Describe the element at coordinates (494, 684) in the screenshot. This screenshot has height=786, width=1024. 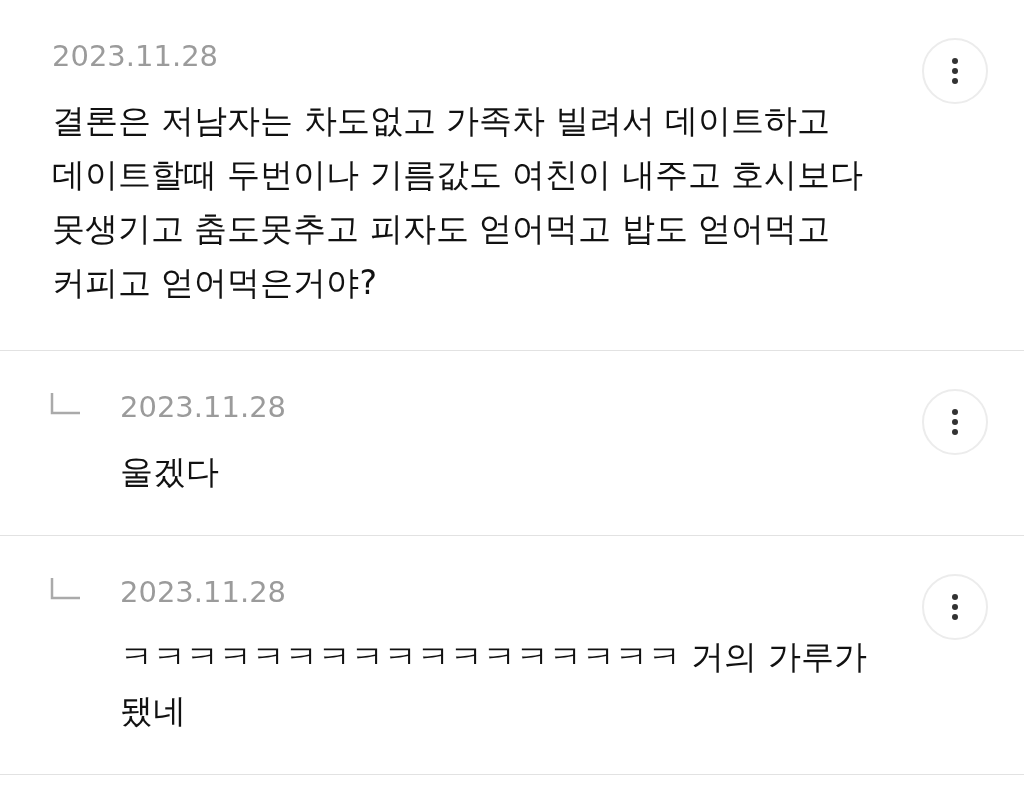
I see `comment-text: ㅋㅋㅋㅋㅋㅋㅋㅋㅋㅋㅋㅋㅋㅋㅋㅋㅋ 거의 가루가 됐네` at that location.